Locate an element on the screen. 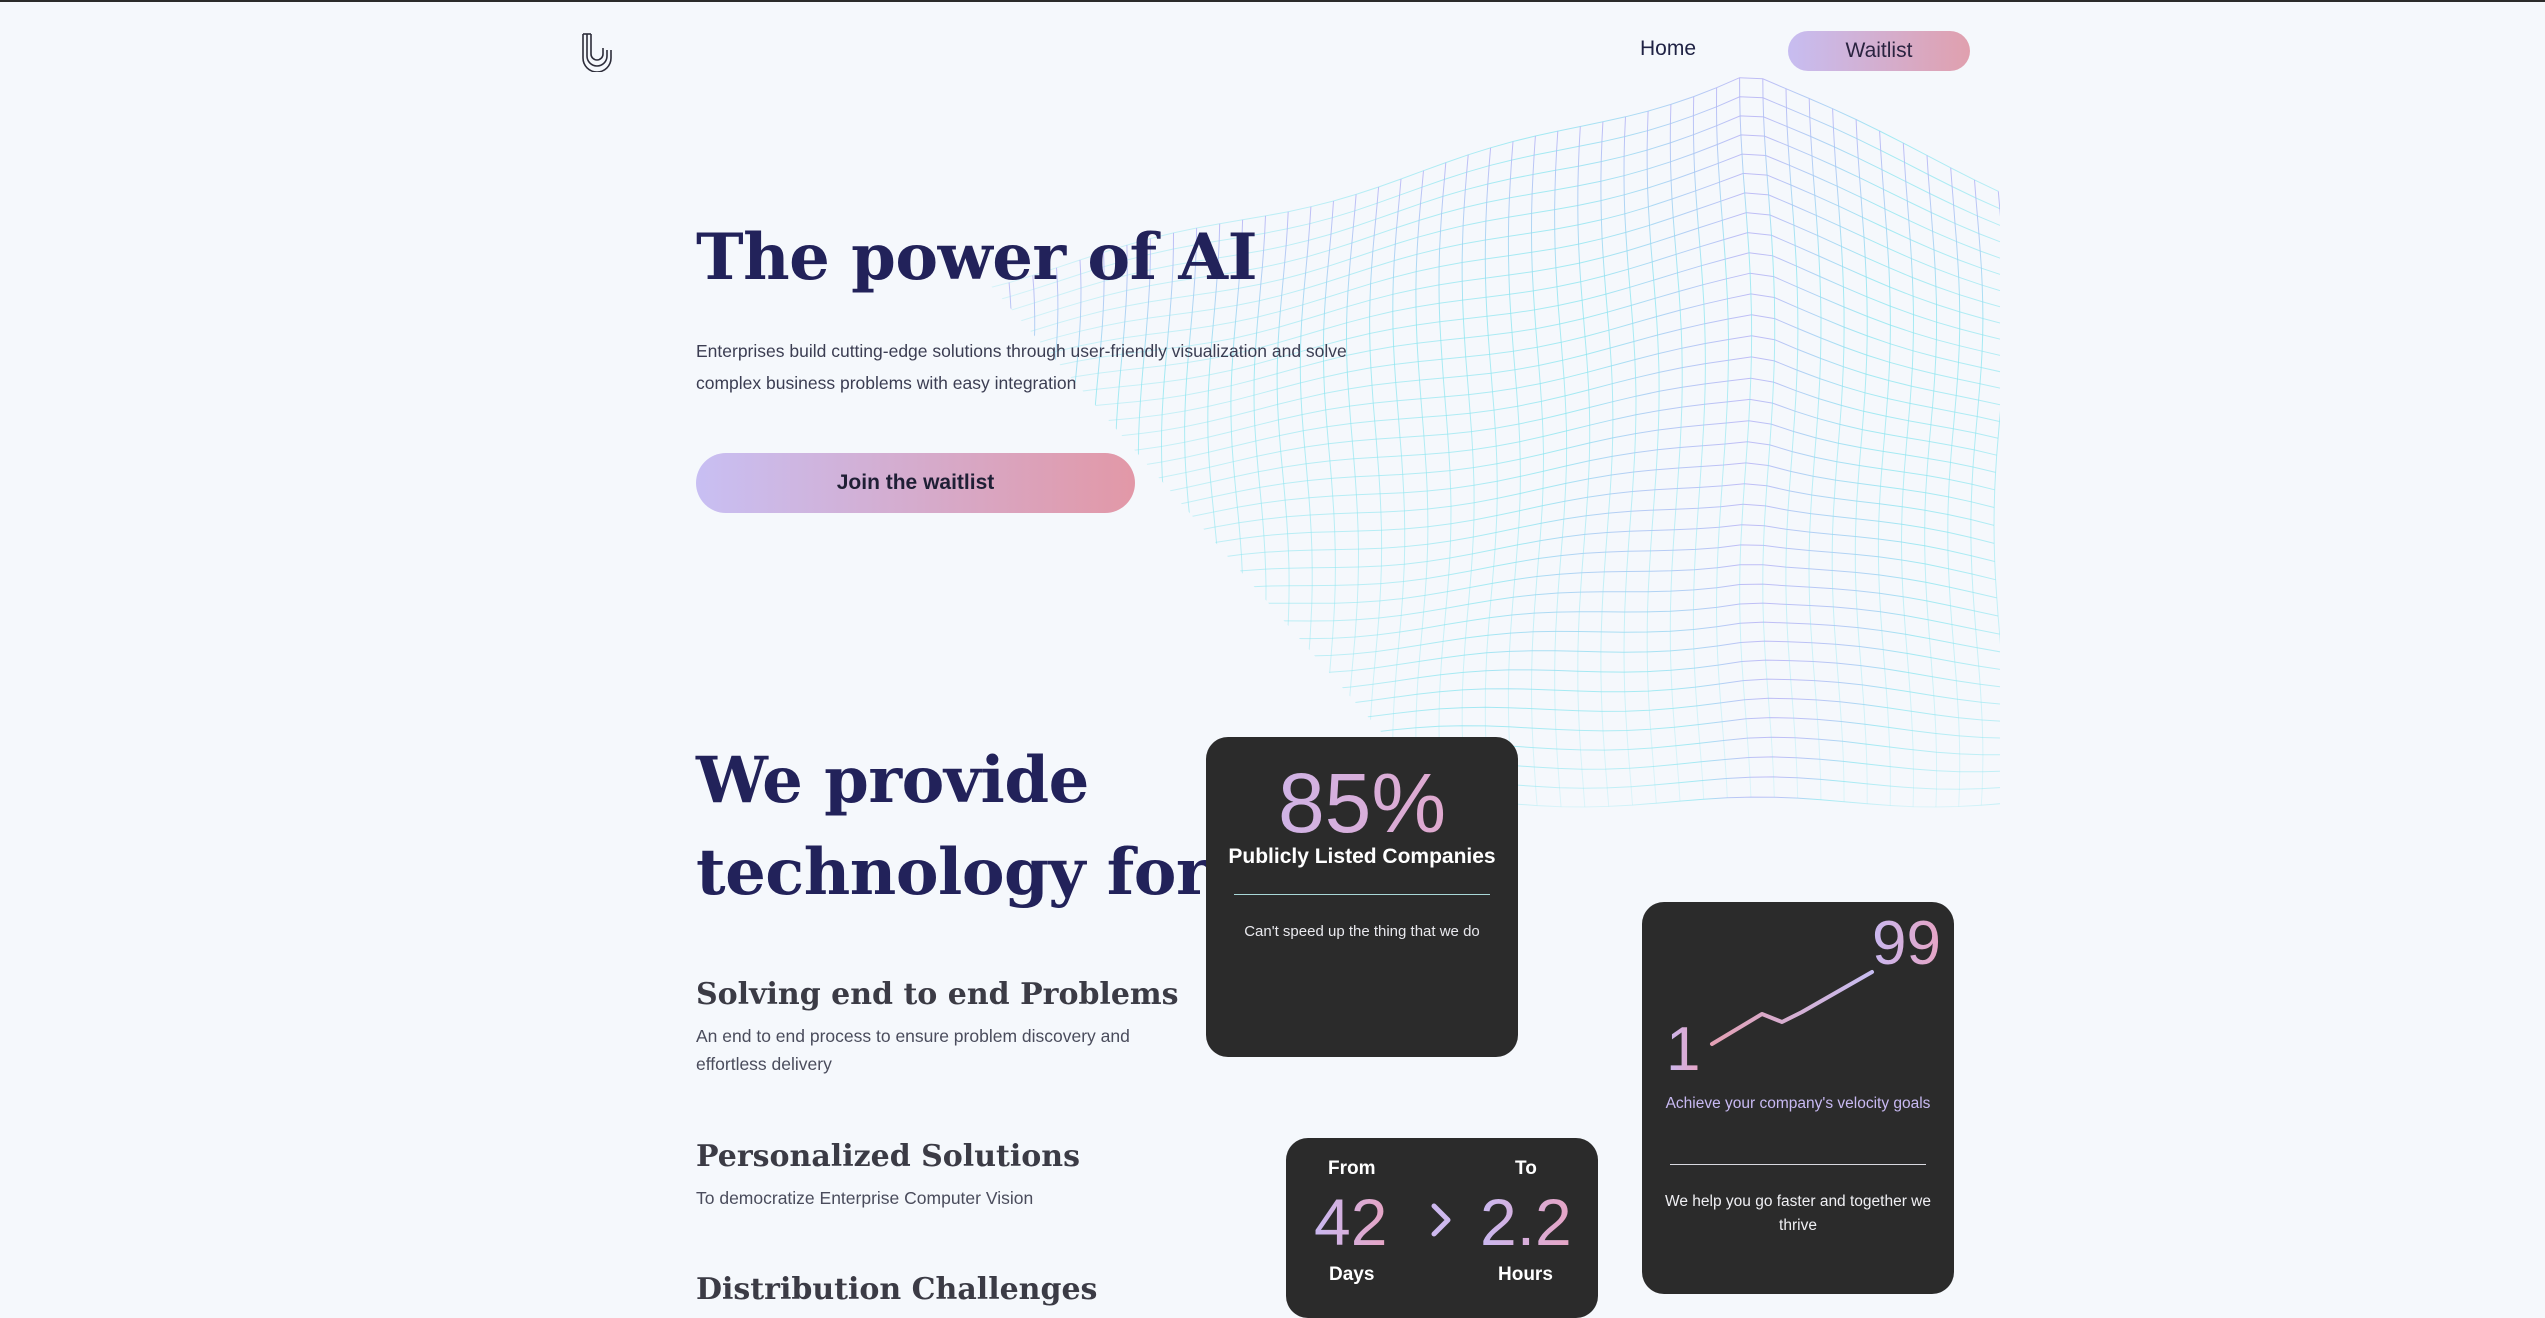 The image size is (2545, 1318). chevron-right-icon is located at coordinates (1441, 1220).